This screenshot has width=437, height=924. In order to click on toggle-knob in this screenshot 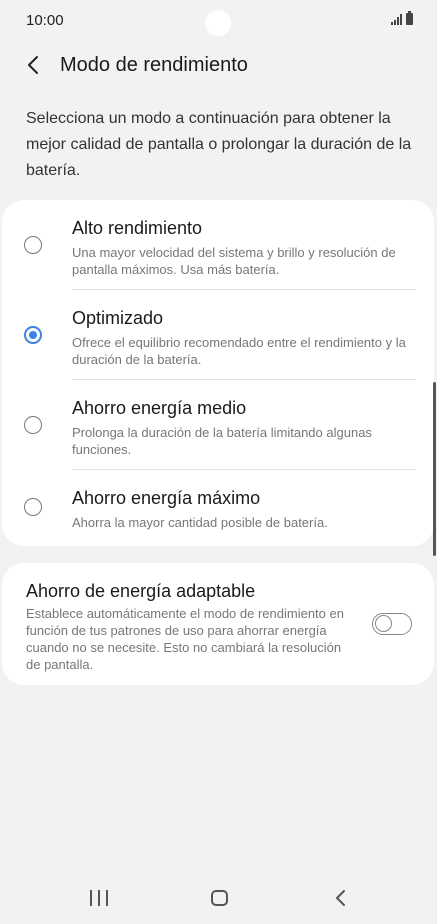, I will do `click(383, 623)`.